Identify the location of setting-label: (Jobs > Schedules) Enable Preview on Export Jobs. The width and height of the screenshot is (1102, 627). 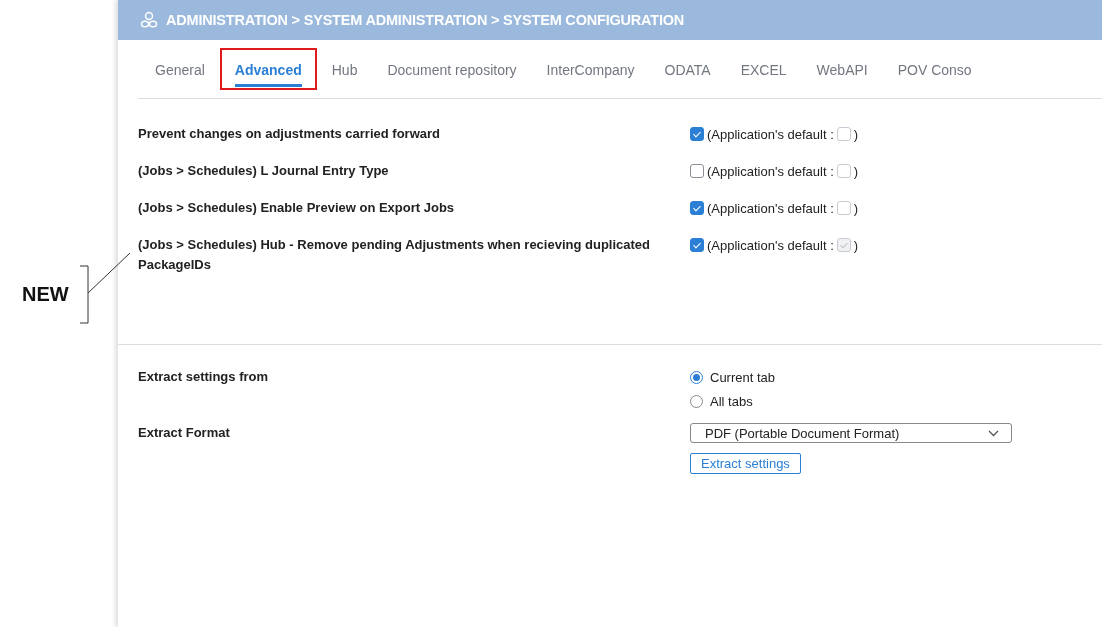
(297, 208).